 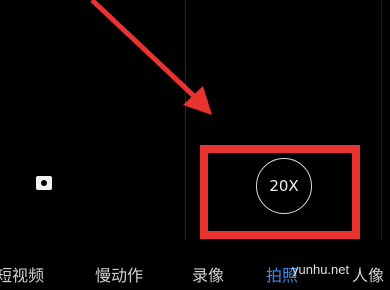 I want to click on watermark: yunhu.net, so click(x=321, y=269).